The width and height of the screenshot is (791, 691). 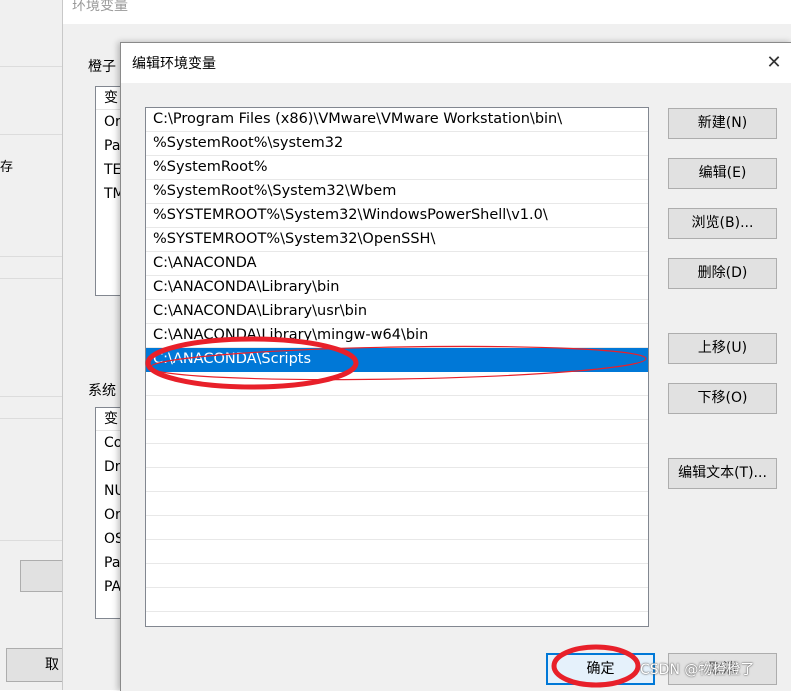 What do you see at coordinates (697, 670) in the screenshot?
I see `watermark: CSDN @物橙橙了` at bounding box center [697, 670].